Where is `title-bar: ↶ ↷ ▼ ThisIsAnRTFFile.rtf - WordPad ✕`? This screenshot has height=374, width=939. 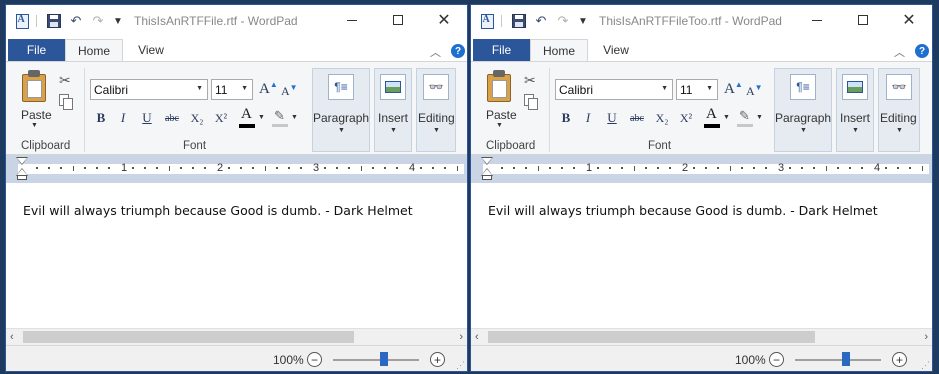 title-bar: ↶ ↷ ▼ ThisIsAnRTFFile.rtf - WordPad ✕ is located at coordinates (236, 21).